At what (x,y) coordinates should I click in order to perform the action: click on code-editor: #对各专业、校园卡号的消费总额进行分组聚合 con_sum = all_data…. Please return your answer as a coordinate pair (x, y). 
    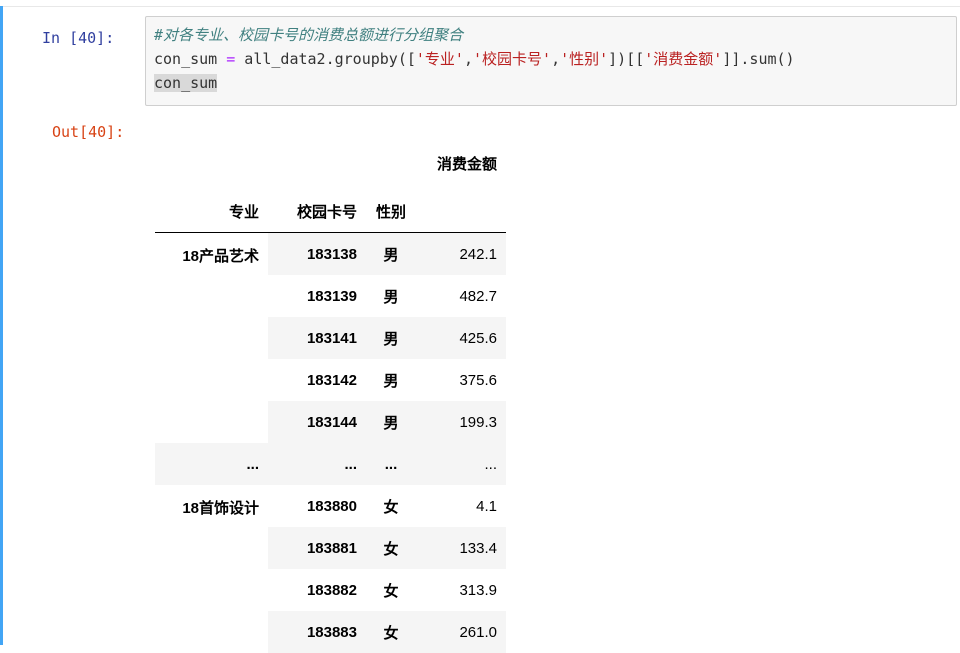
    Looking at the image, I should click on (551, 61).